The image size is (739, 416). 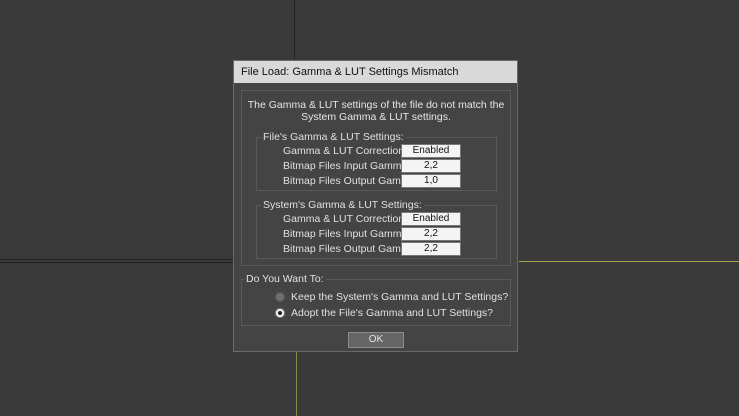 What do you see at coordinates (280, 313) in the screenshot?
I see `adopt-file-settings-radio` at bounding box center [280, 313].